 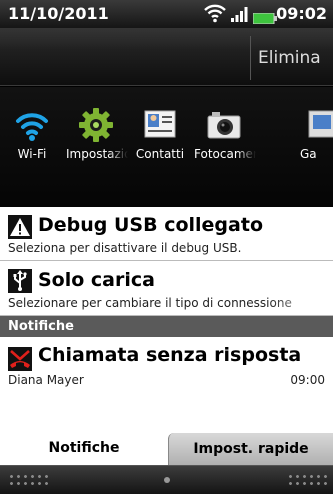 What do you see at coordinates (32, 154) in the screenshot?
I see `toggle-label: Wi-Fi` at bounding box center [32, 154].